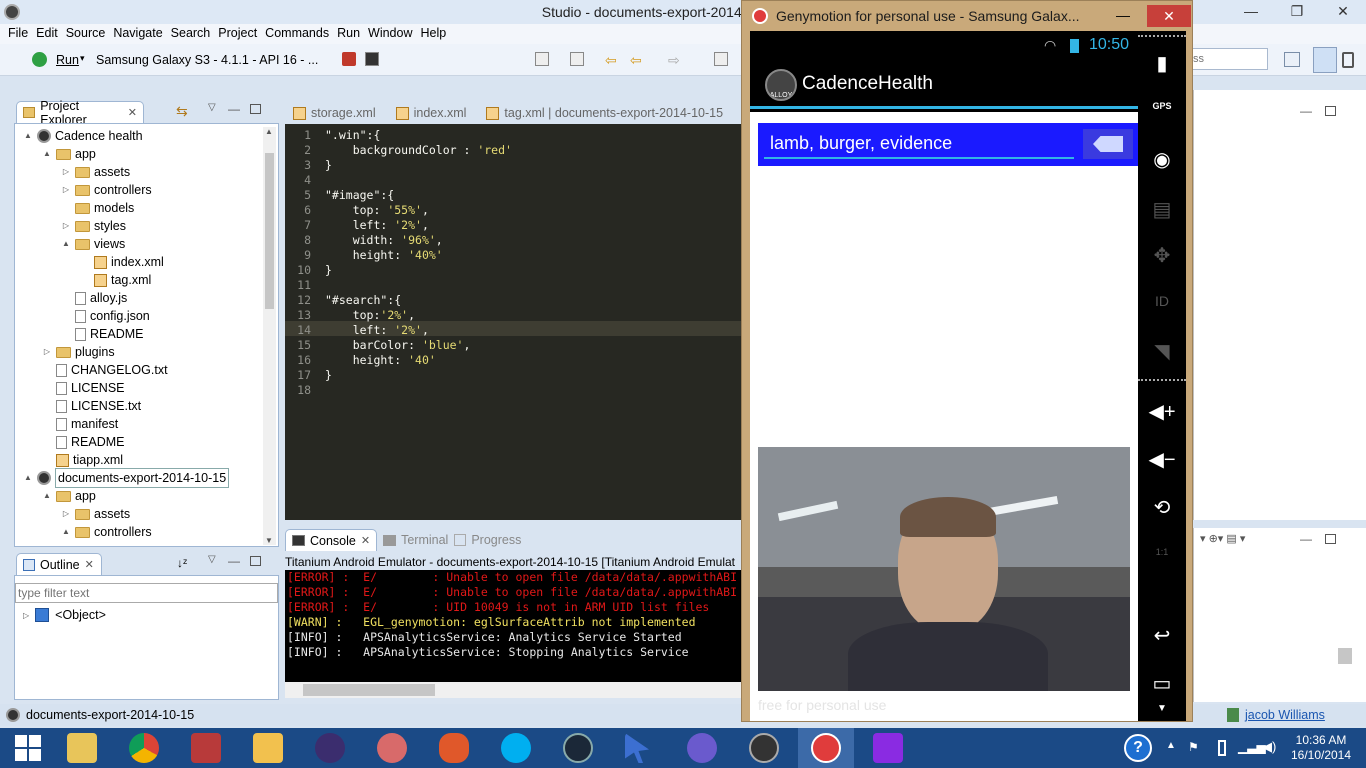  Describe the element at coordinates (577, 59) in the screenshot. I see `annotation-icon` at that location.